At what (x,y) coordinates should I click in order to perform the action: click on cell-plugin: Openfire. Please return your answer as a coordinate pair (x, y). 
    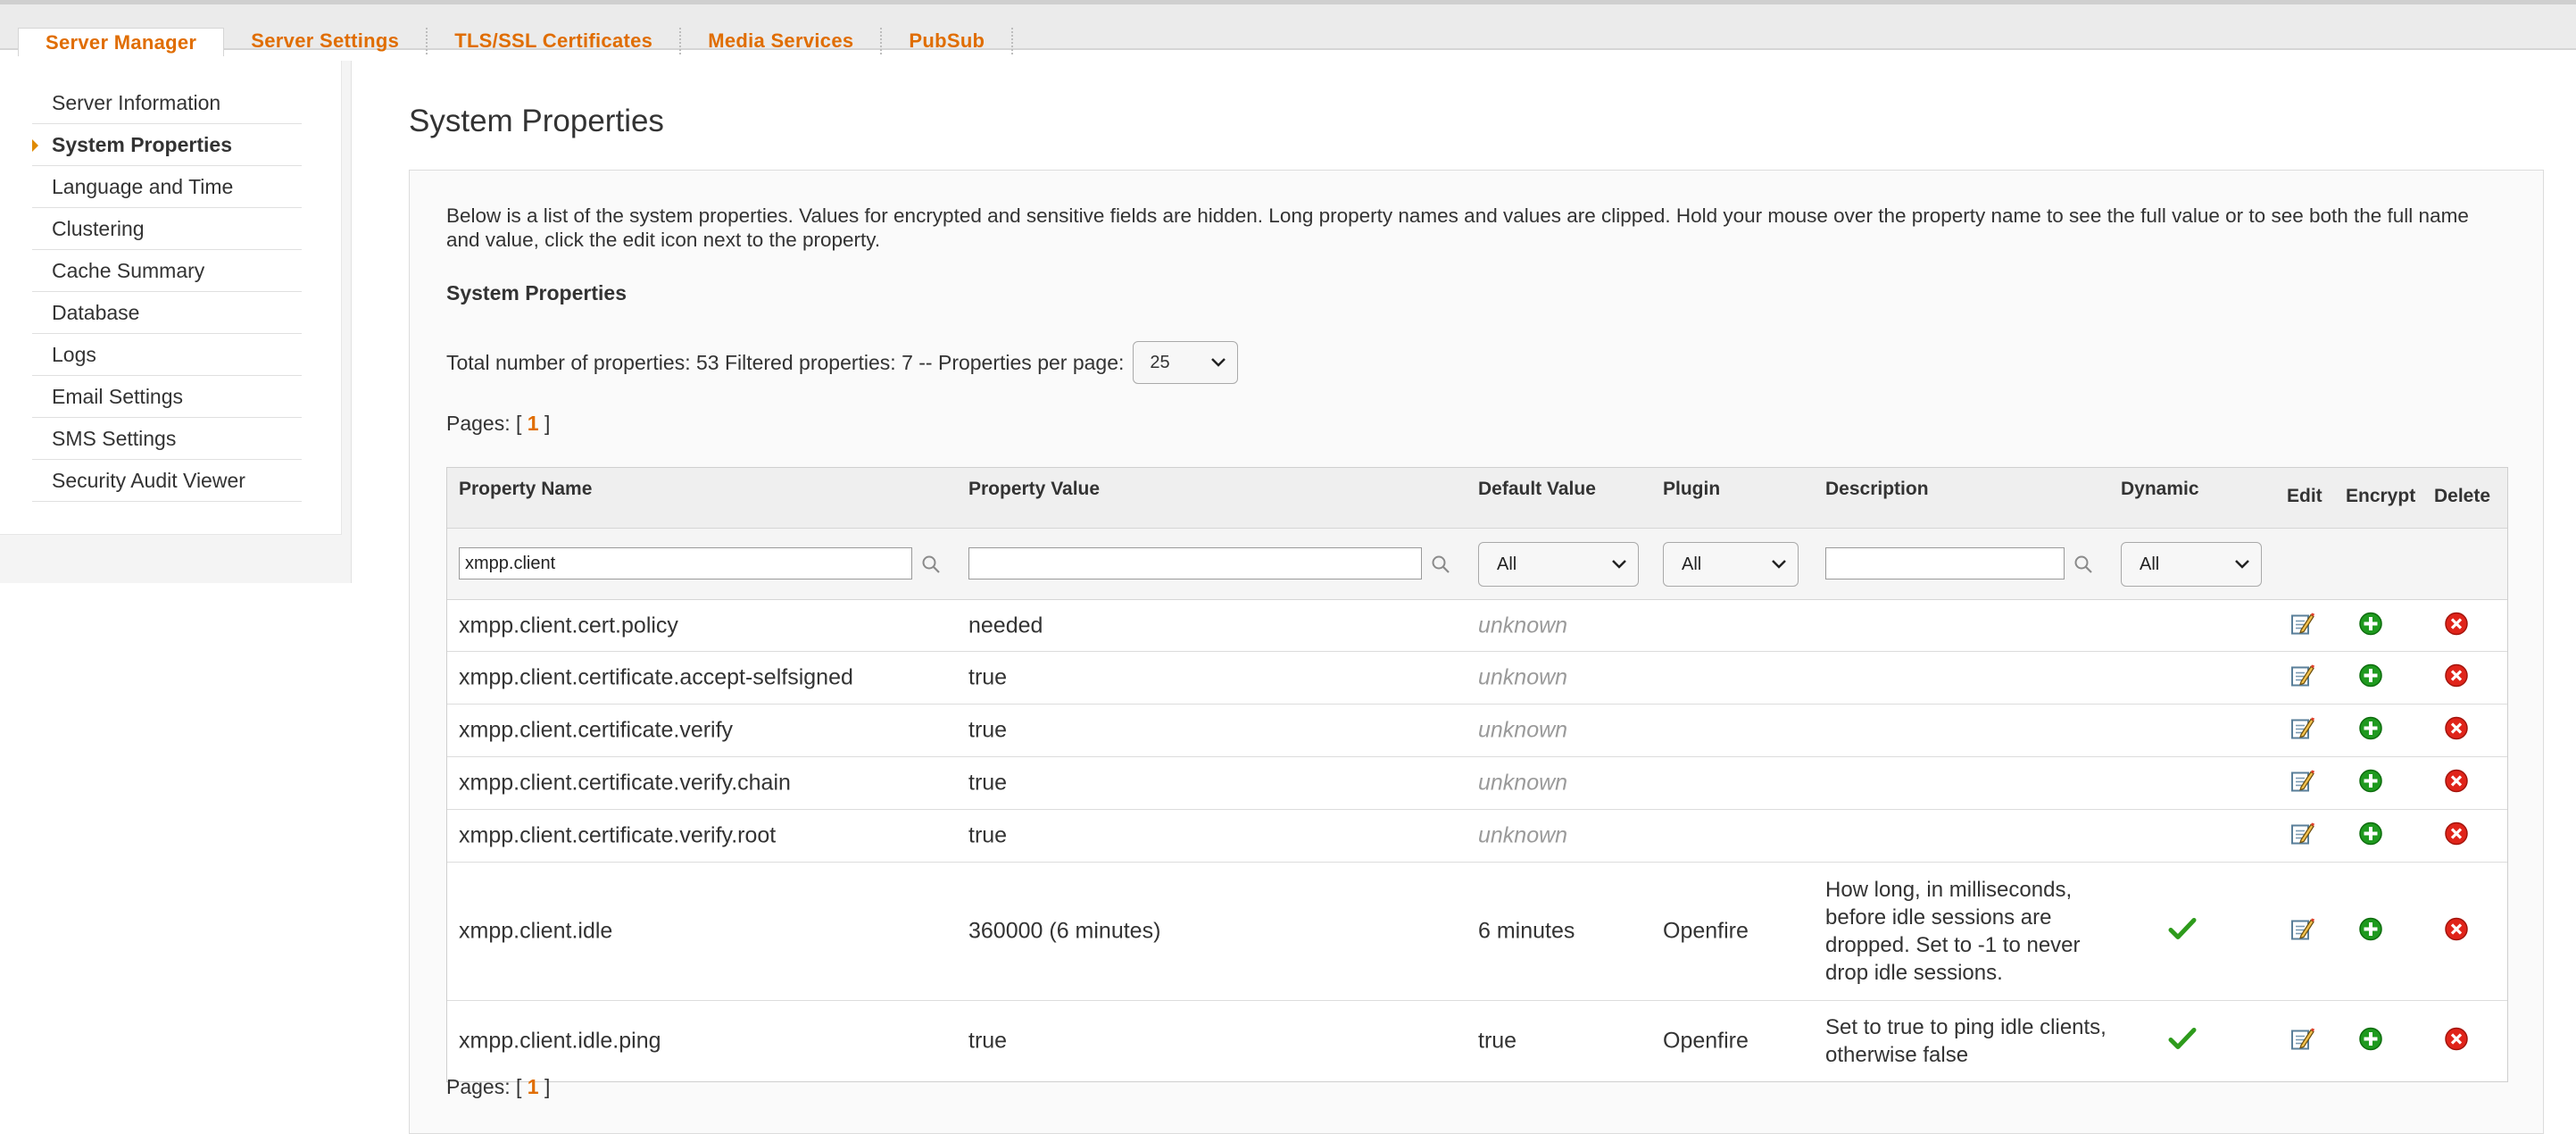
    Looking at the image, I should click on (1706, 1041).